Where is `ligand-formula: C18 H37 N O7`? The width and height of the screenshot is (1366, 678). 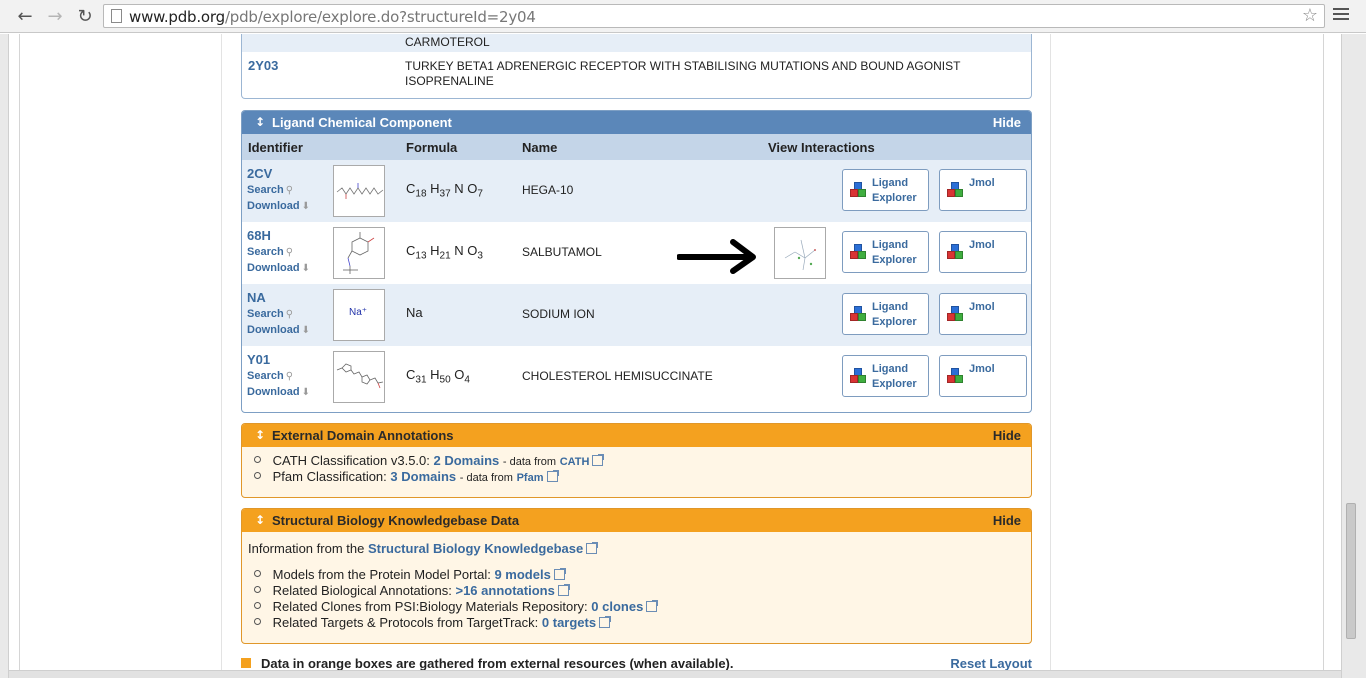
ligand-formula: C18 H37 N O7 is located at coordinates (444, 190).